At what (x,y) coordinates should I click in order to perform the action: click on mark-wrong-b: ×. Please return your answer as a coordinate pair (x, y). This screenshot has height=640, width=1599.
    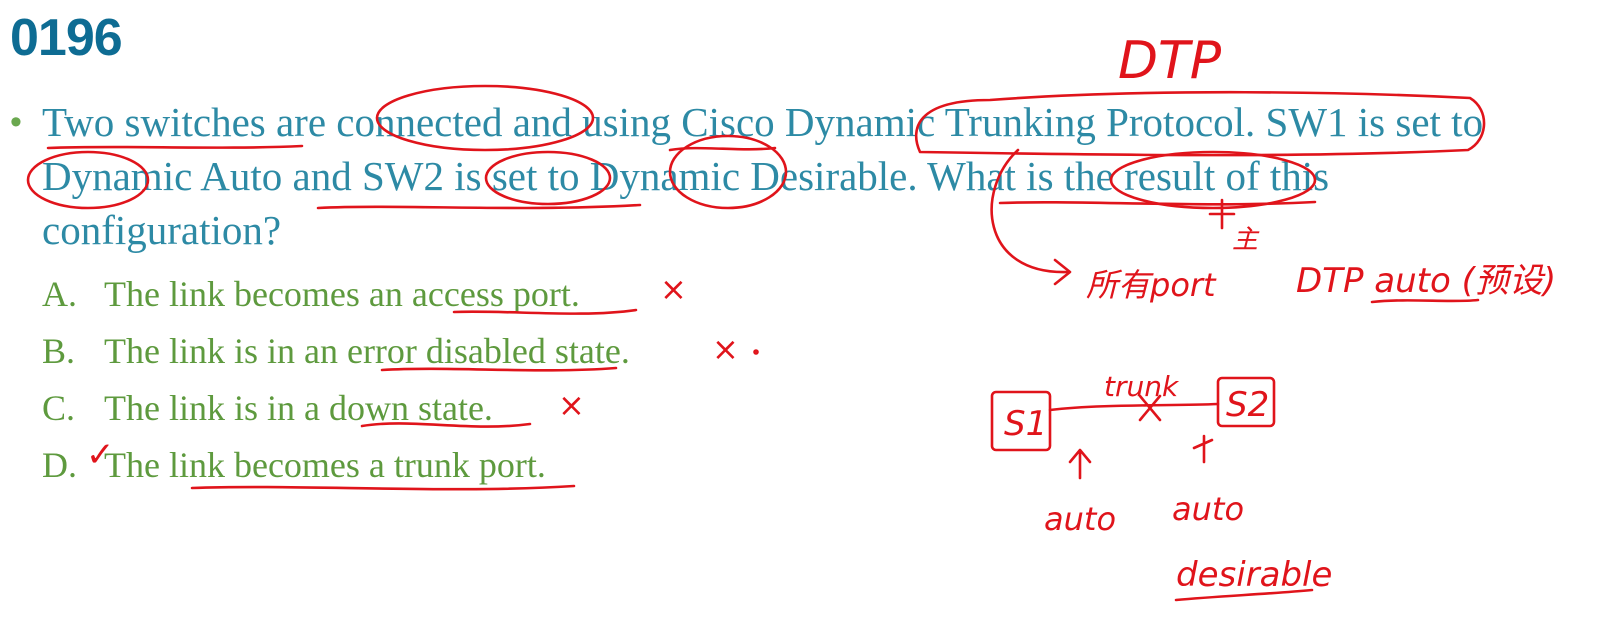
    Looking at the image, I should click on (725, 349).